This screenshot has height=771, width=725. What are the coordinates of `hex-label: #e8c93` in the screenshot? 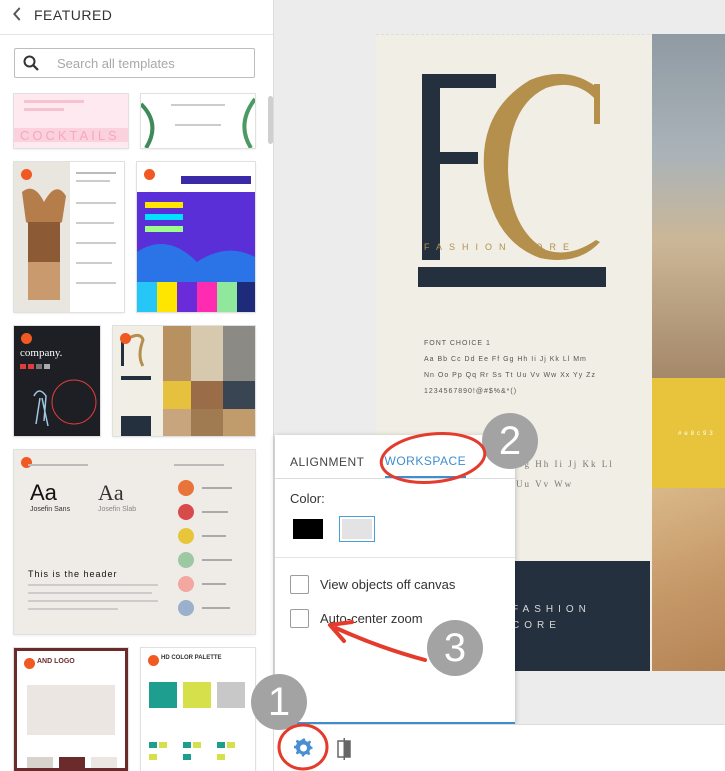 It's located at (697, 434).